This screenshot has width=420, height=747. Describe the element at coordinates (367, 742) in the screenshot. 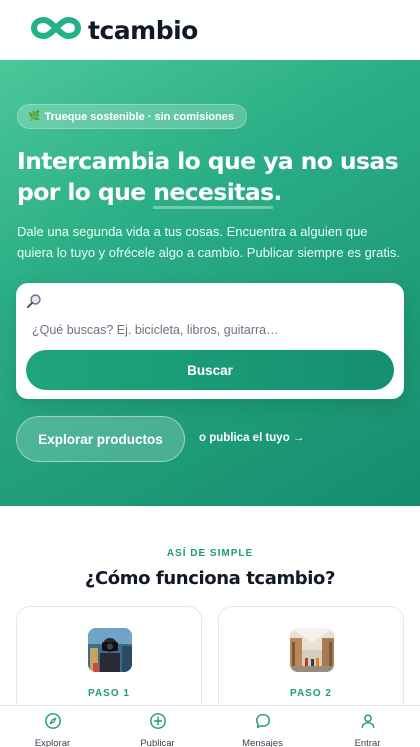

I see `nav-label: Entrar` at that location.